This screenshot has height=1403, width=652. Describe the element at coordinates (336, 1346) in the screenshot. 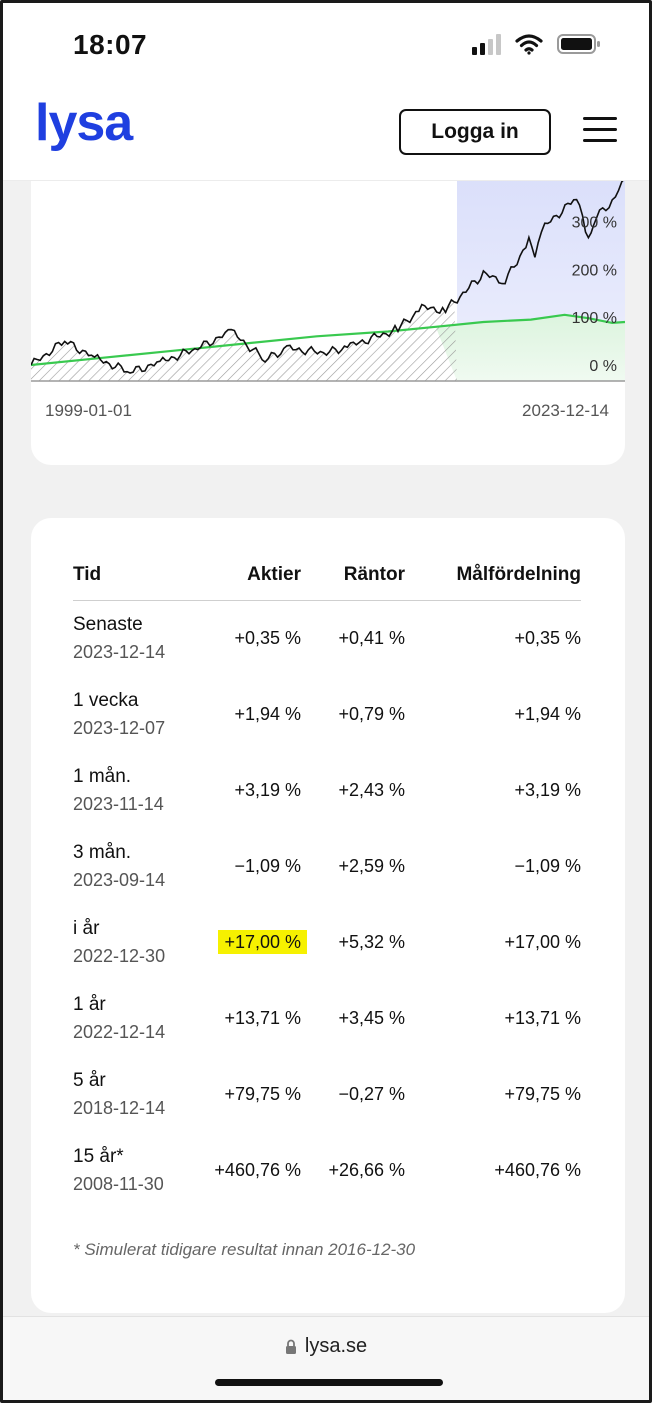

I see `url-text: lysa.se` at that location.